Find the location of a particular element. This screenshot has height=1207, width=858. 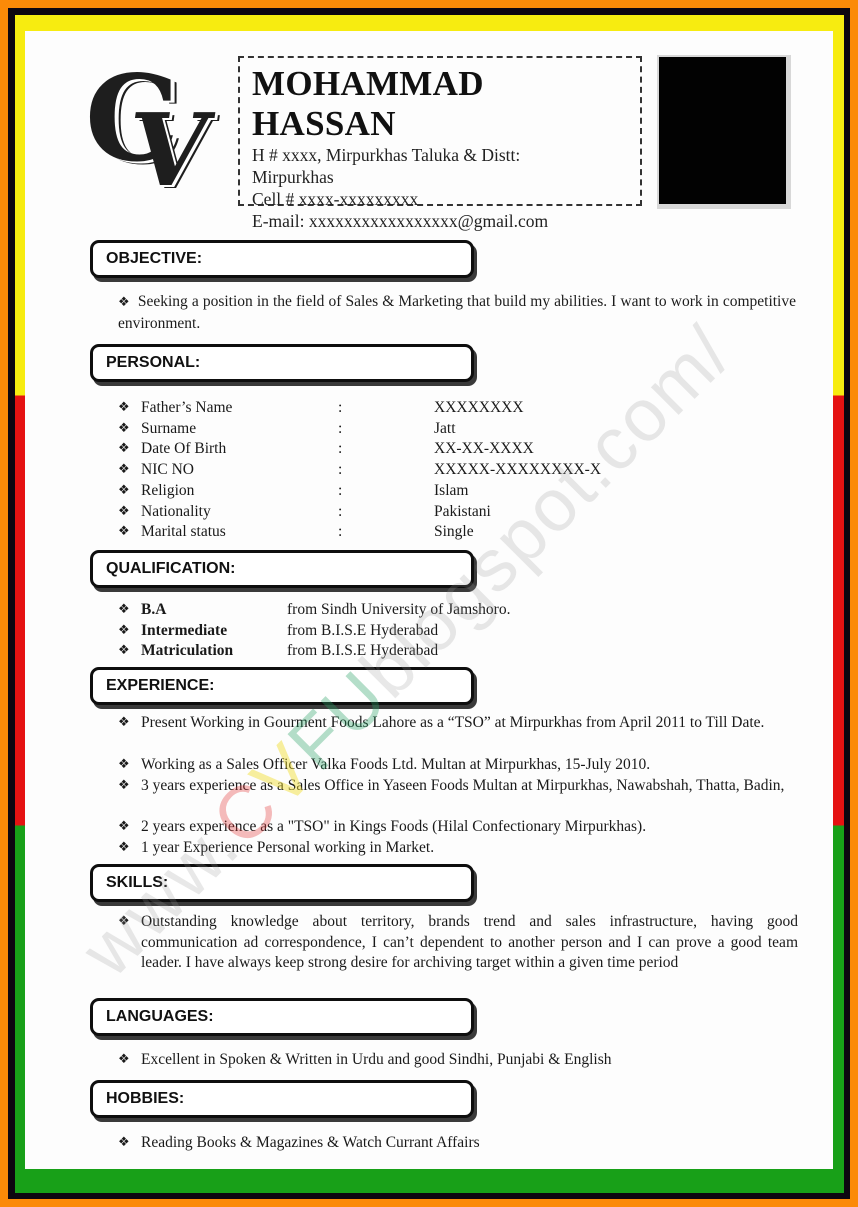

personal-row: ❖ Father’s Name: XXXXXXXX is located at coordinates (368, 408).